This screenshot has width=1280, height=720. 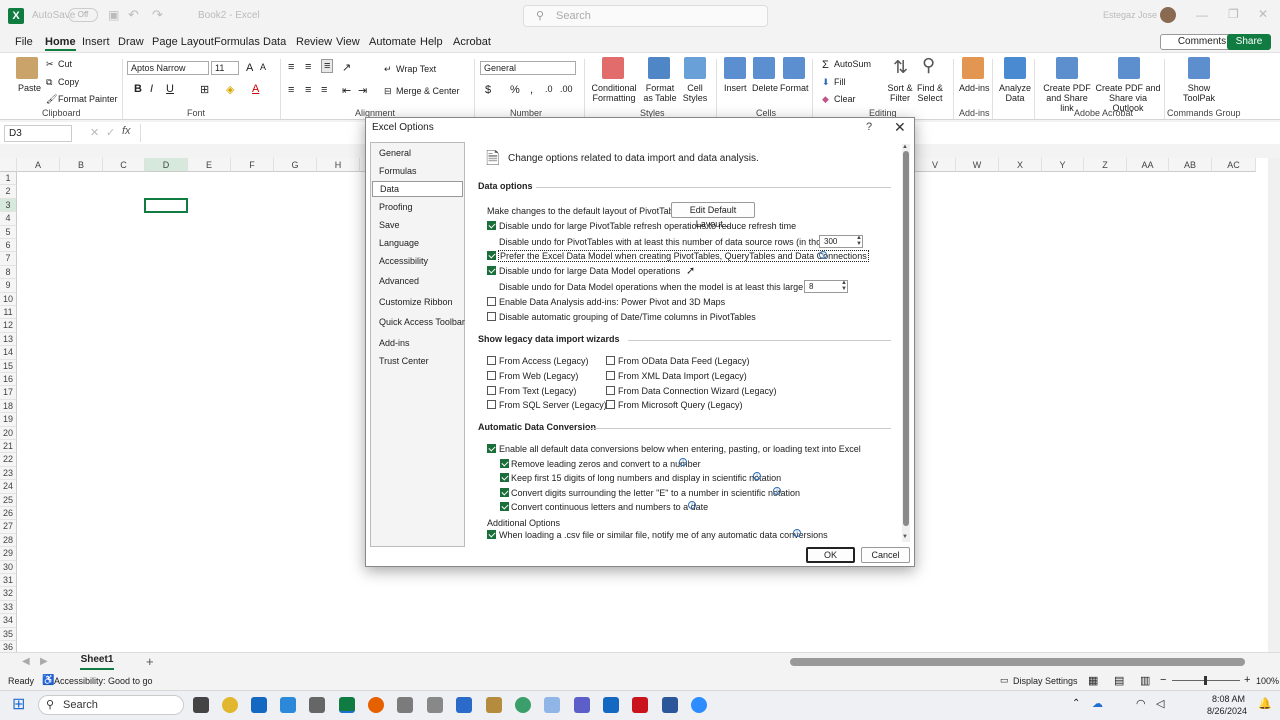 What do you see at coordinates (124, 165) in the screenshot?
I see `column-header: C` at bounding box center [124, 165].